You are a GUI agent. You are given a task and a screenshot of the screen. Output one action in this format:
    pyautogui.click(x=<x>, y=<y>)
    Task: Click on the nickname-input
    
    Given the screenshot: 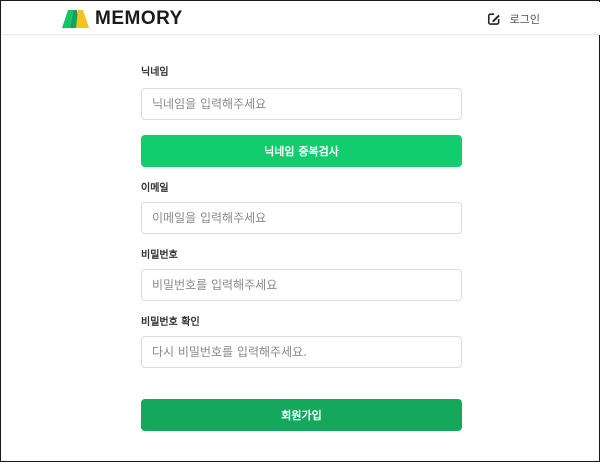 What is the action you would take?
    pyautogui.click(x=301, y=104)
    